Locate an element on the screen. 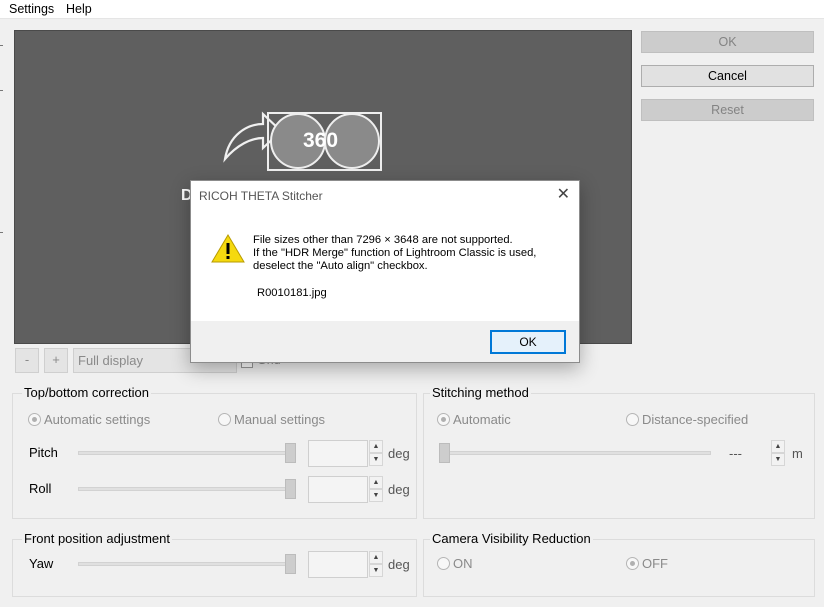  top-bottom-title: Top/bottom correction is located at coordinates (87, 392).